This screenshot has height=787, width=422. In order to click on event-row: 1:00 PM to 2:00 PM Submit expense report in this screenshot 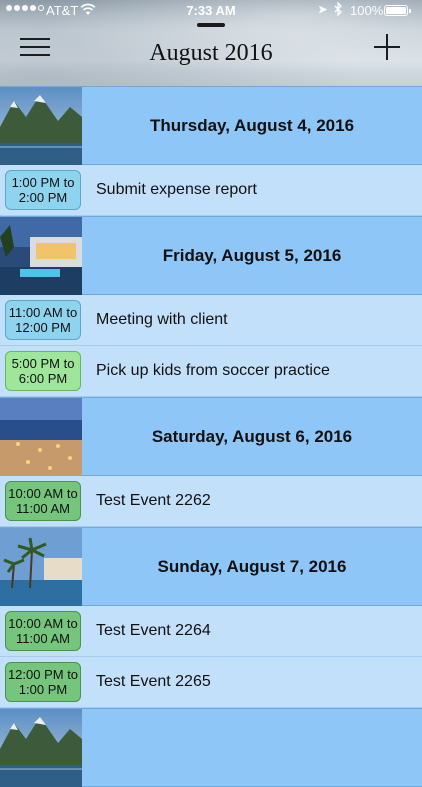, I will do `click(211, 190)`.